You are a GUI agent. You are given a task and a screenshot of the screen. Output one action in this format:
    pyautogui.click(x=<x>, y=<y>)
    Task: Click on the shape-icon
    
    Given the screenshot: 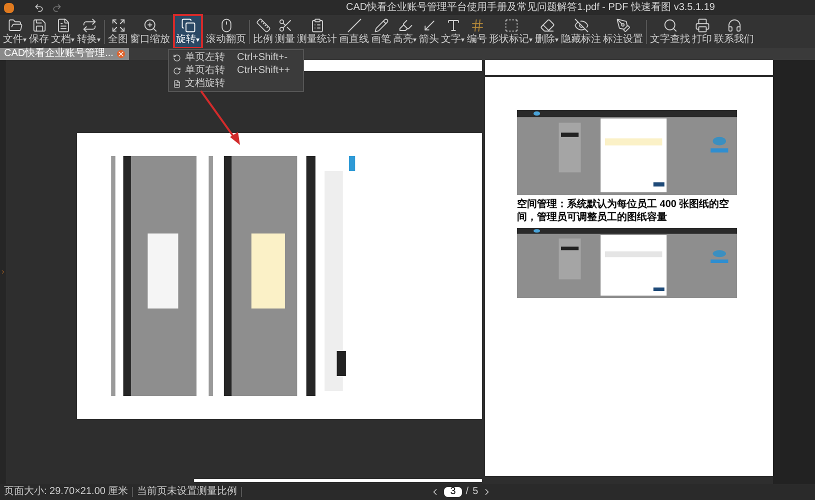 What is the action you would take?
    pyautogui.click(x=511, y=25)
    